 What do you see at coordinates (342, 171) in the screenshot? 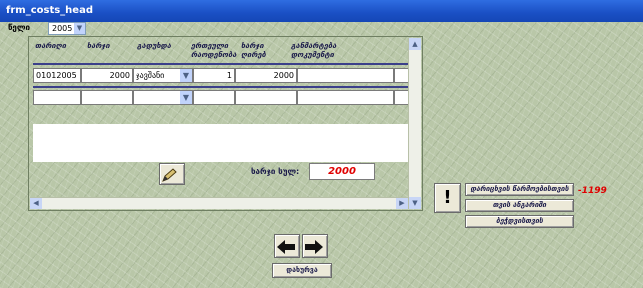
I see `total-field: 2000` at bounding box center [342, 171].